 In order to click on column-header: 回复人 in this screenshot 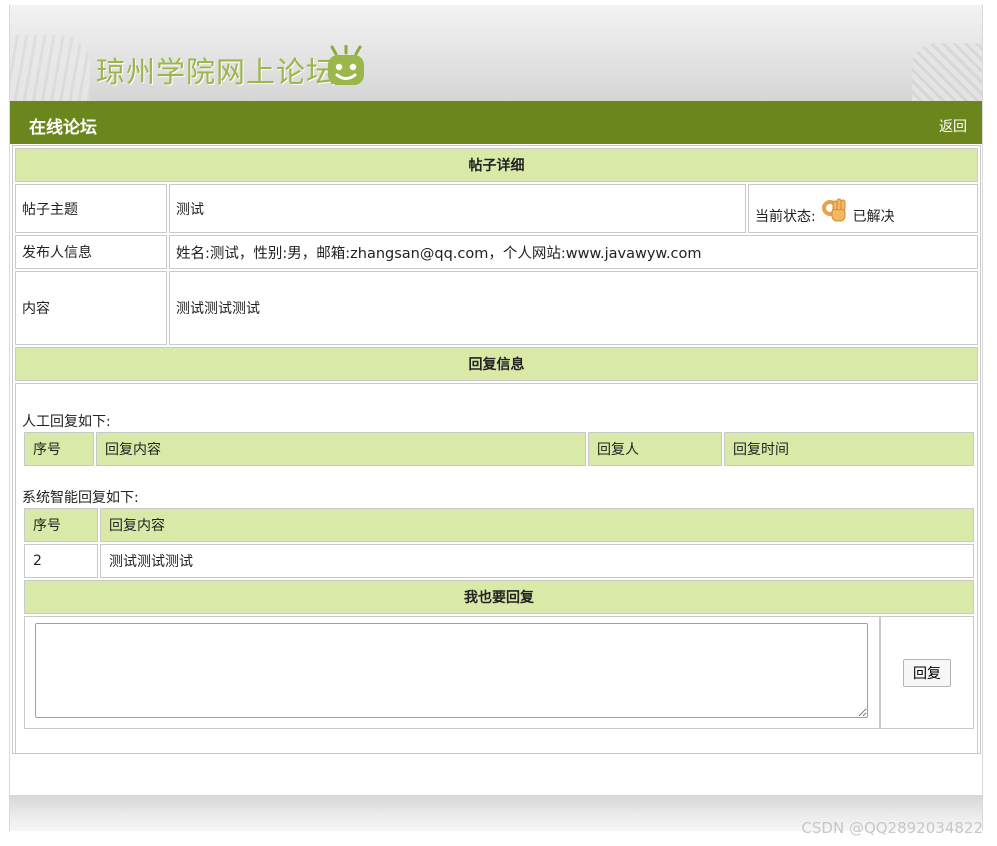, I will do `click(655, 449)`.